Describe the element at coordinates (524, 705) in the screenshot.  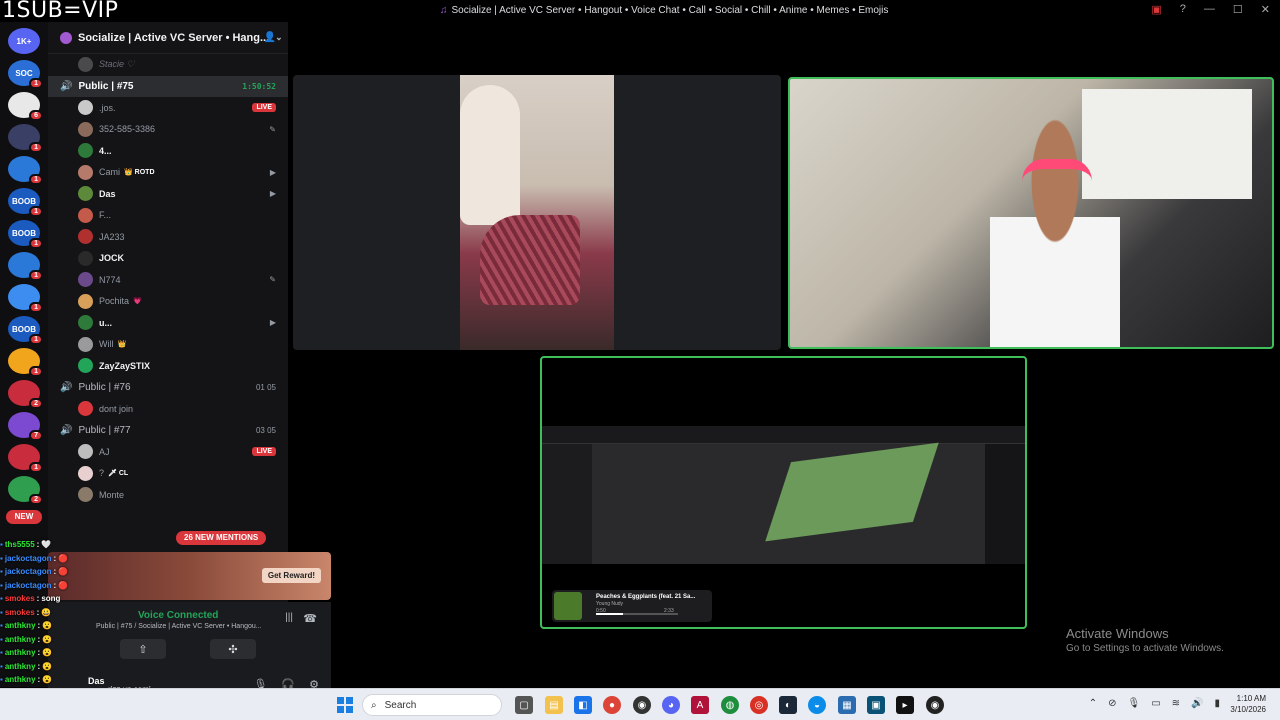
I see `taskview-icon: ▢` at that location.